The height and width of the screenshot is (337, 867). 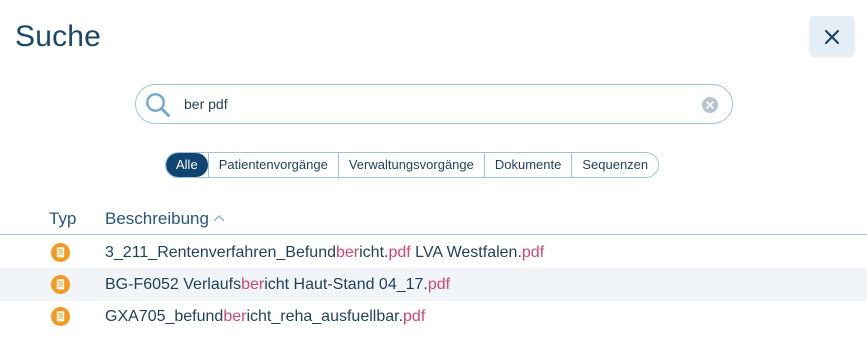 I want to click on description-text: GXA705_befund, so click(x=164, y=316).